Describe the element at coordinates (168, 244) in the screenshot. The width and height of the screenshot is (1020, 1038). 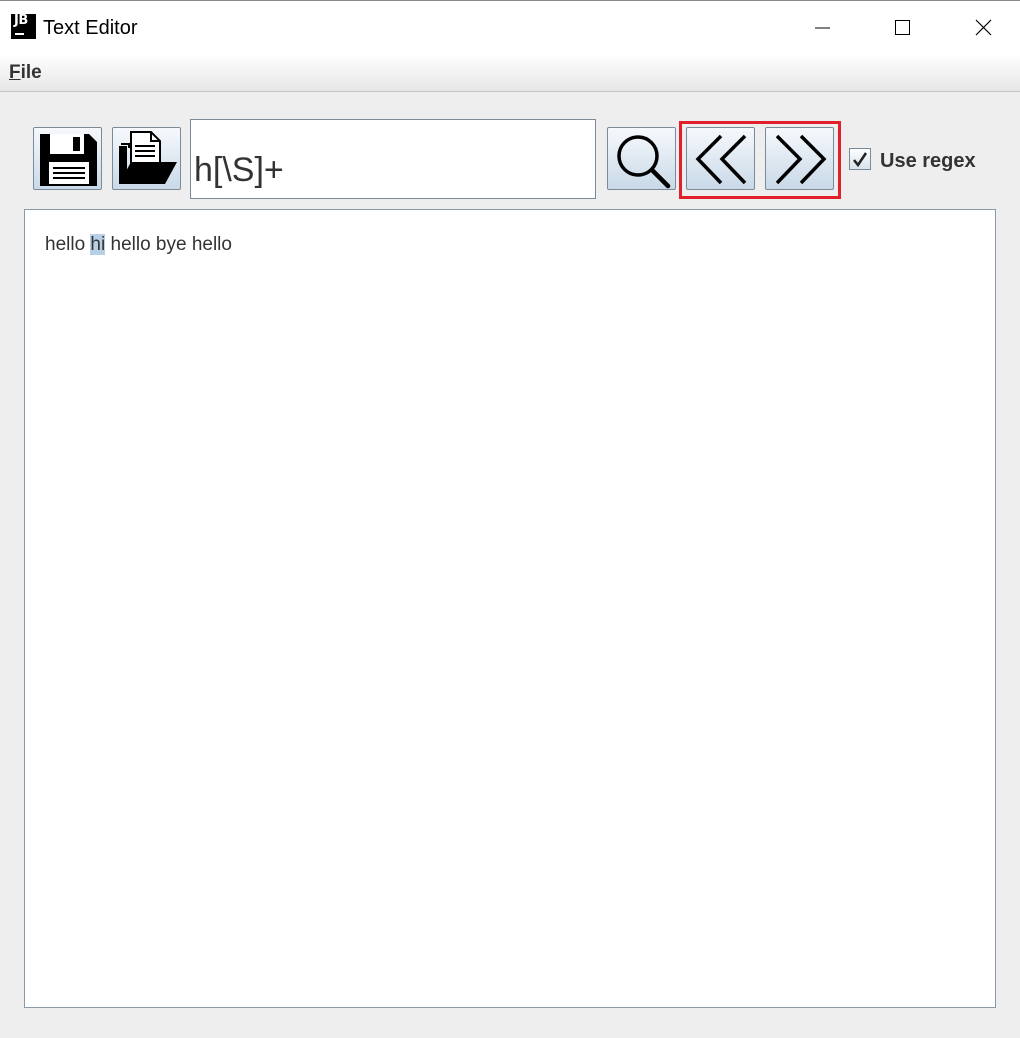
I see `text-after-selection: hello bye hello` at that location.